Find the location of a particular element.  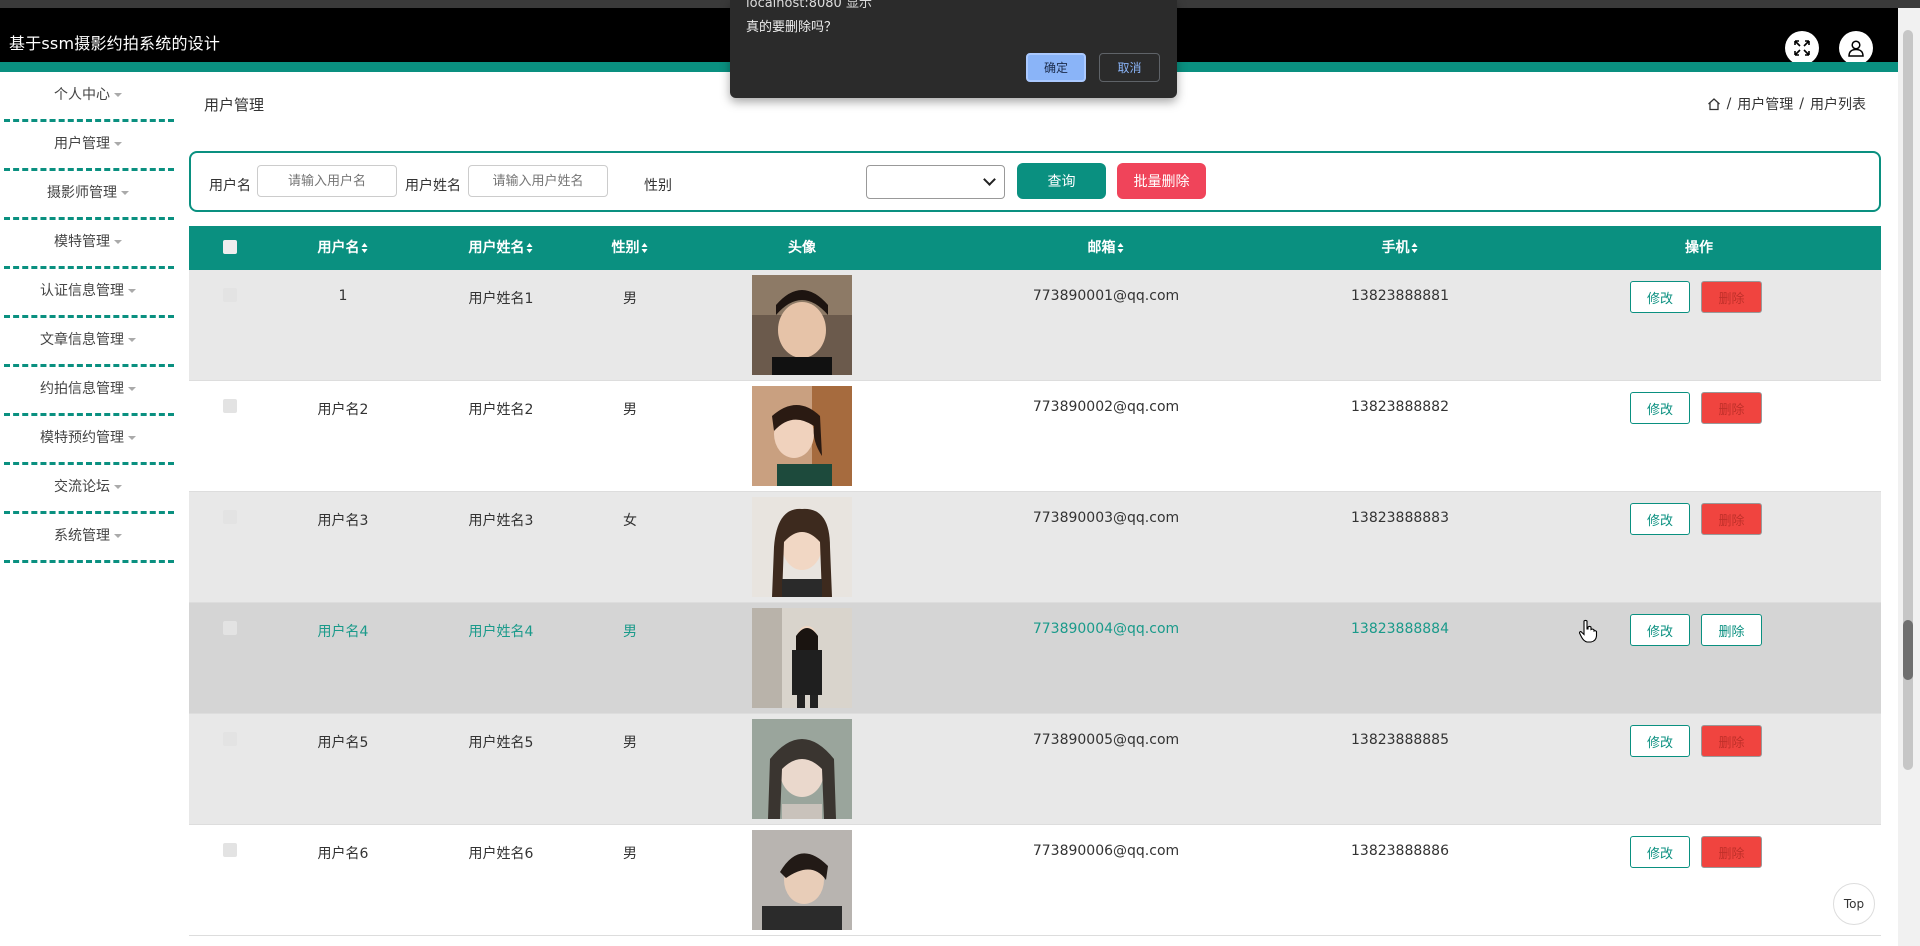

cell-username: 用户名3 is located at coordinates (343, 521).